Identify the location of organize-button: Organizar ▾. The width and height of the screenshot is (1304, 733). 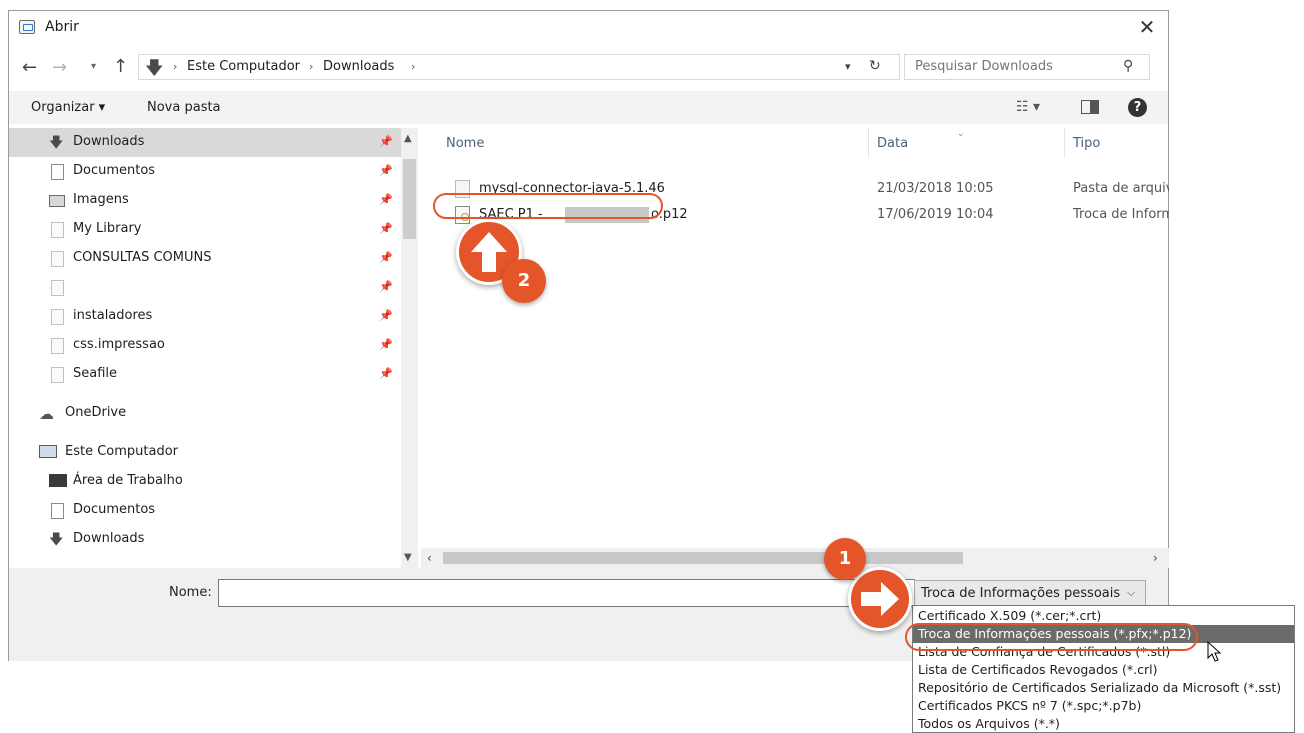
(68, 107).